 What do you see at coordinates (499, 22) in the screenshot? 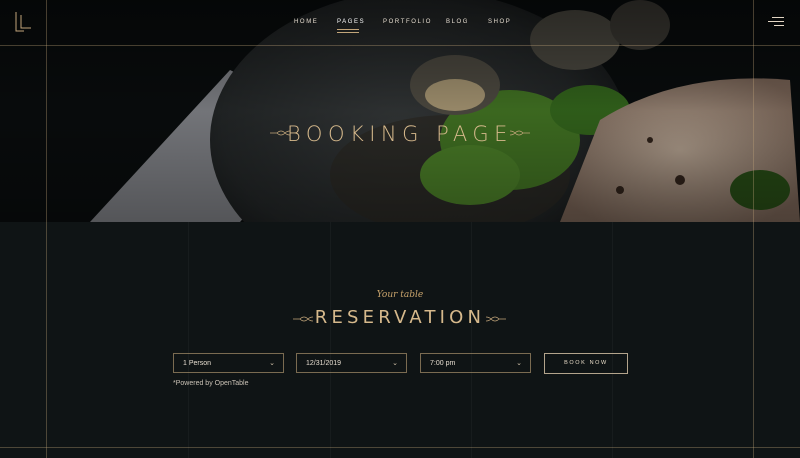
I see `nav-item-shop: SHOP` at bounding box center [499, 22].